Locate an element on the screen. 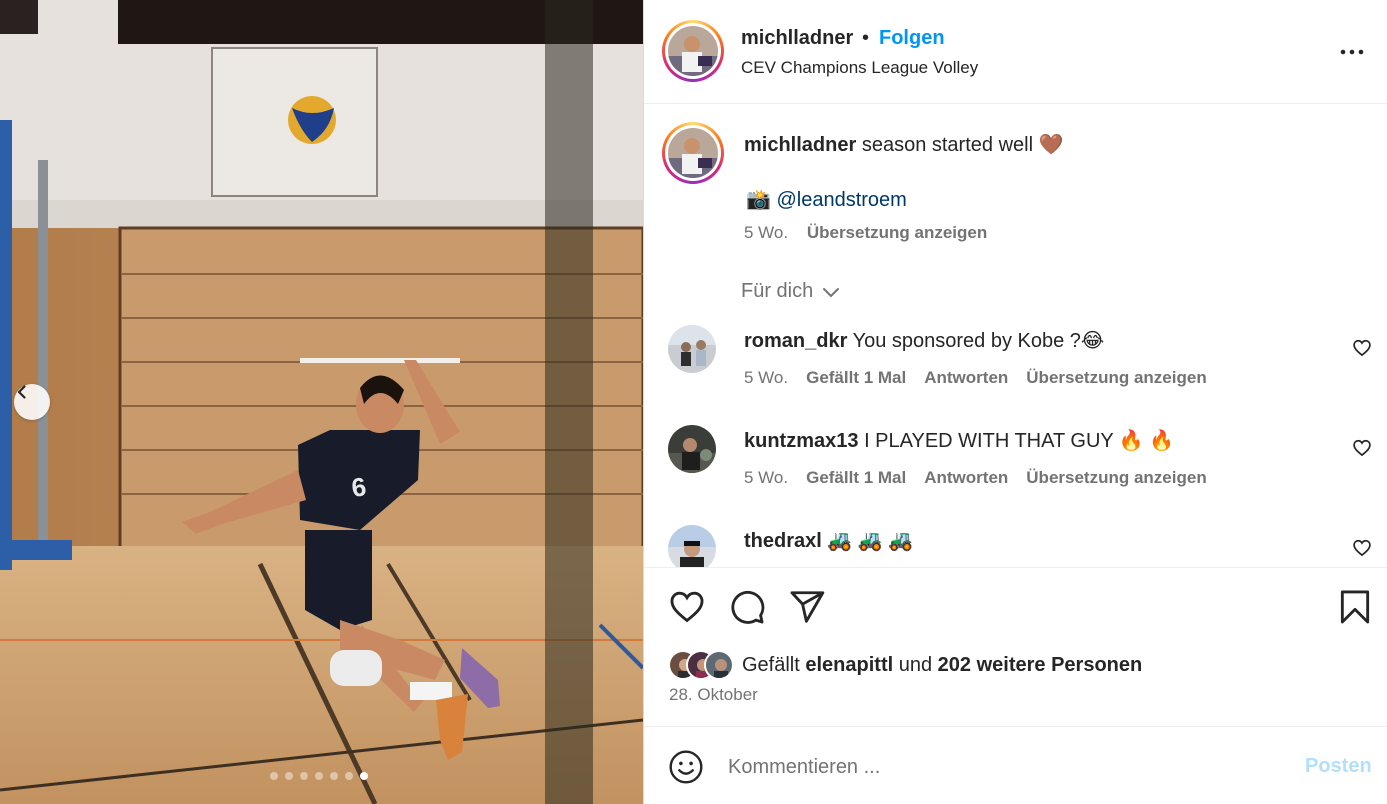 This screenshot has width=1387, height=804. comment-input is located at coordinates (1008, 767).